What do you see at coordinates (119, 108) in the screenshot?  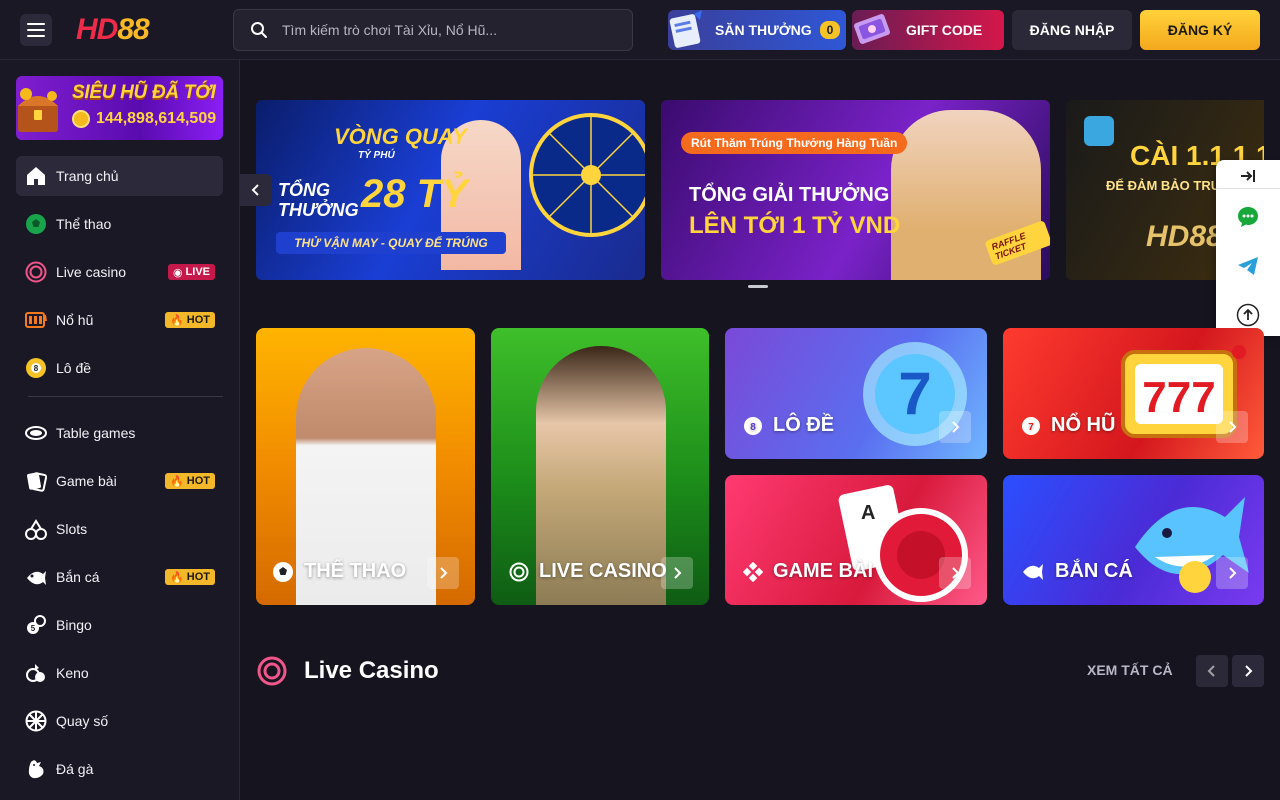 I see `jackpot-banner: SIÊU HŨ ĐÃ TỚI 144,898,614,509` at bounding box center [119, 108].